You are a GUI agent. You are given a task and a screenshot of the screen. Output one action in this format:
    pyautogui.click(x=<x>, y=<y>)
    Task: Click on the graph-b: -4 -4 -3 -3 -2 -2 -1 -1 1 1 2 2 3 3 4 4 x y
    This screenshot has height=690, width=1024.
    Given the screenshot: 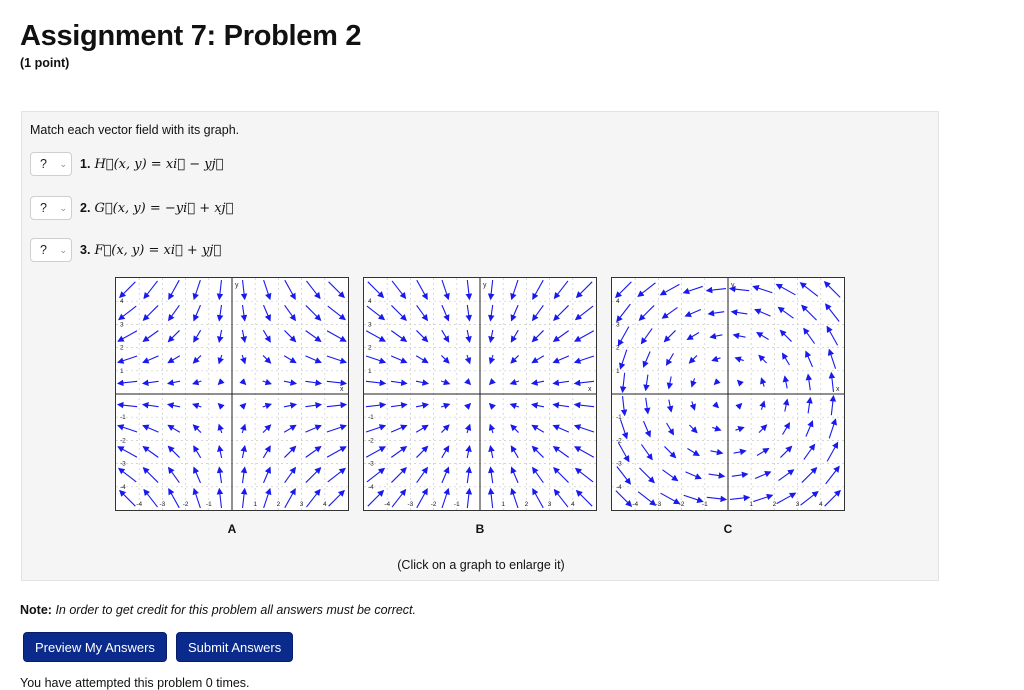 What is the action you would take?
    pyautogui.click(x=480, y=394)
    